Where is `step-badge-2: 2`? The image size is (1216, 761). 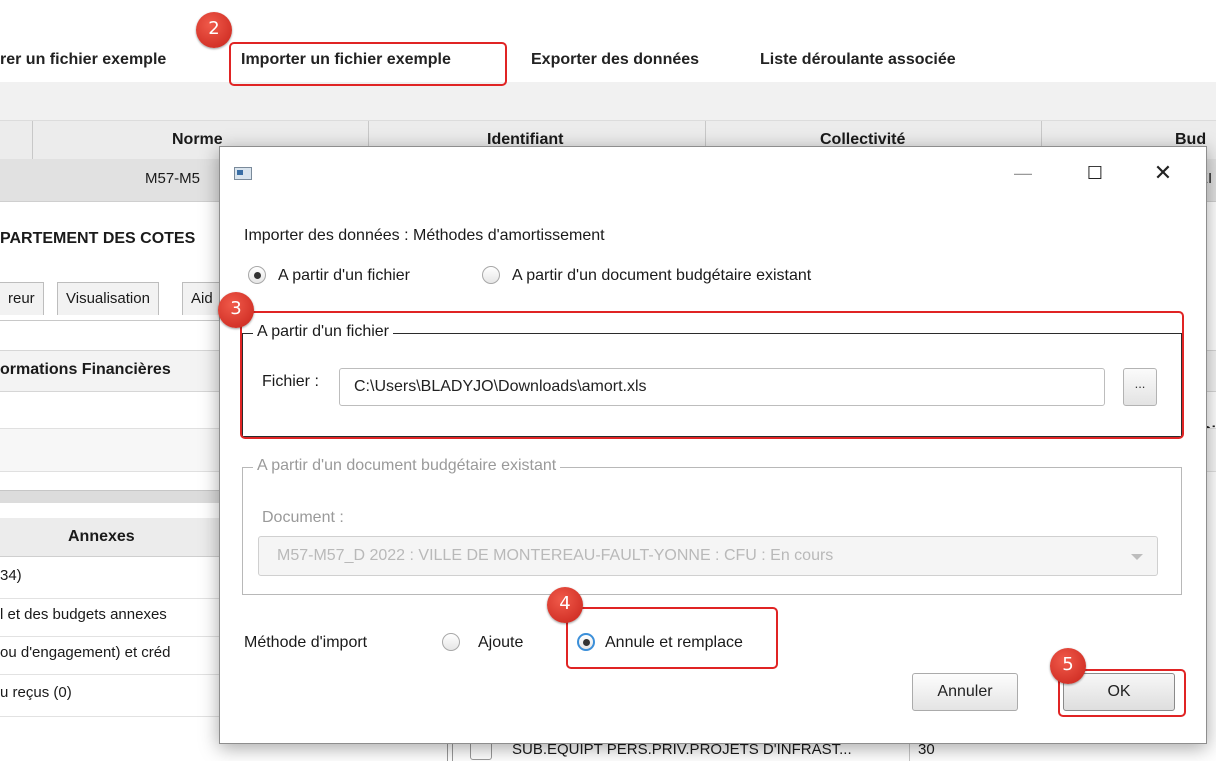
step-badge-2: 2 is located at coordinates (214, 30).